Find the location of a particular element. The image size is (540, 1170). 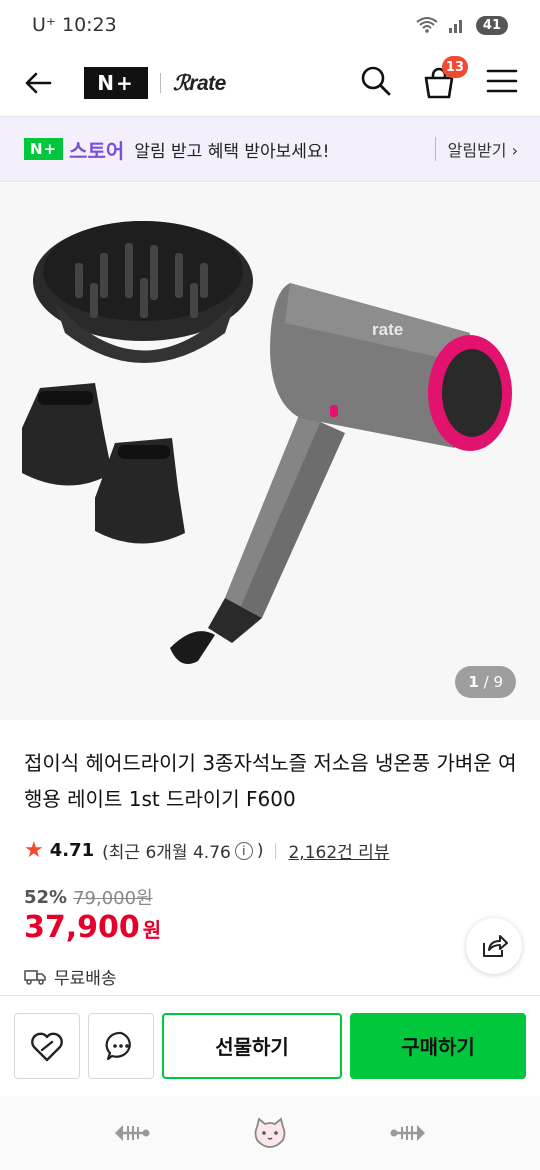

promo-text: 알림 받고 혜택 받아보세요! is located at coordinates (232, 151).